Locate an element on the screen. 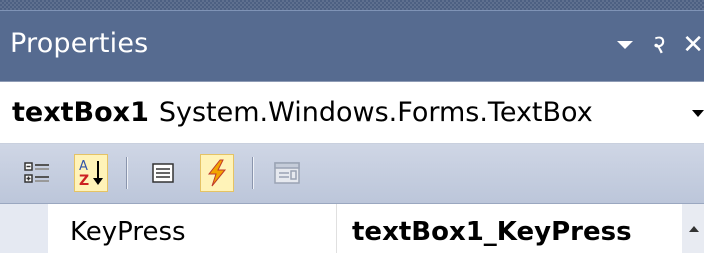 The width and height of the screenshot is (704, 253). property-pages-button is located at coordinates (287, 173).